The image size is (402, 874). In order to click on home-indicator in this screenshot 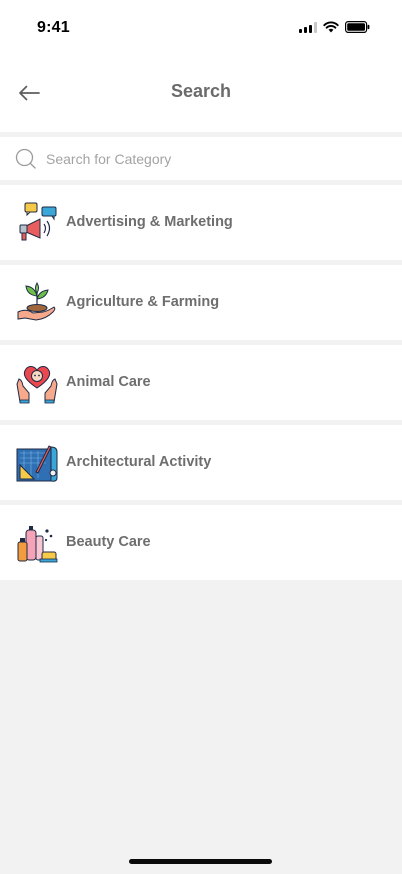, I will do `click(200, 861)`.